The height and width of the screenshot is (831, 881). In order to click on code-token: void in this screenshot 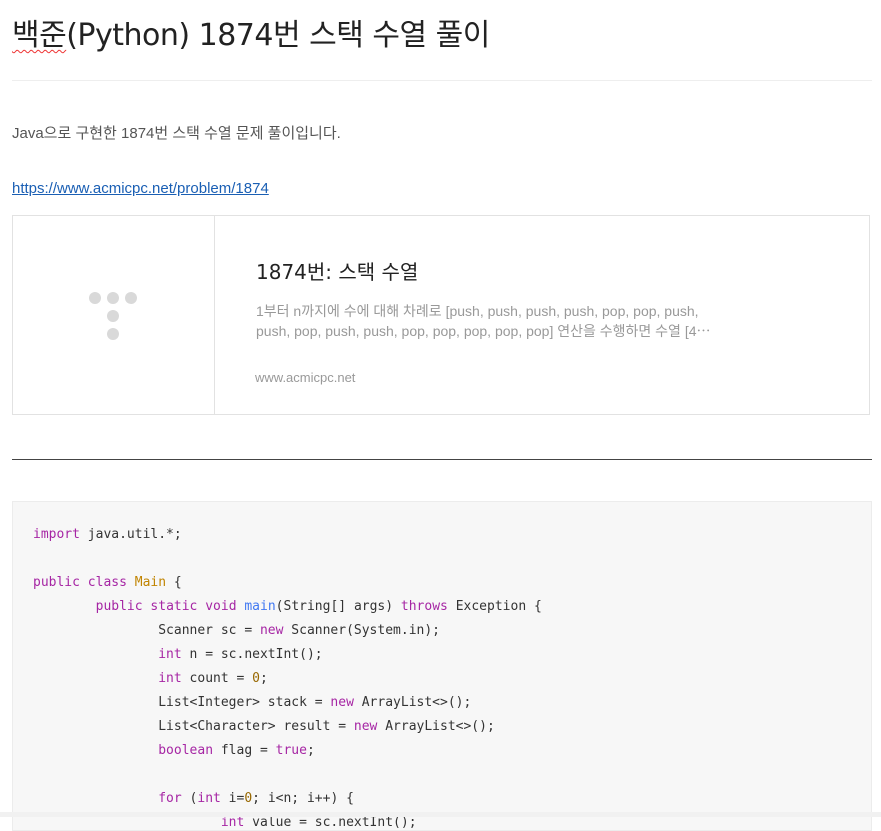, I will do `click(221, 606)`.